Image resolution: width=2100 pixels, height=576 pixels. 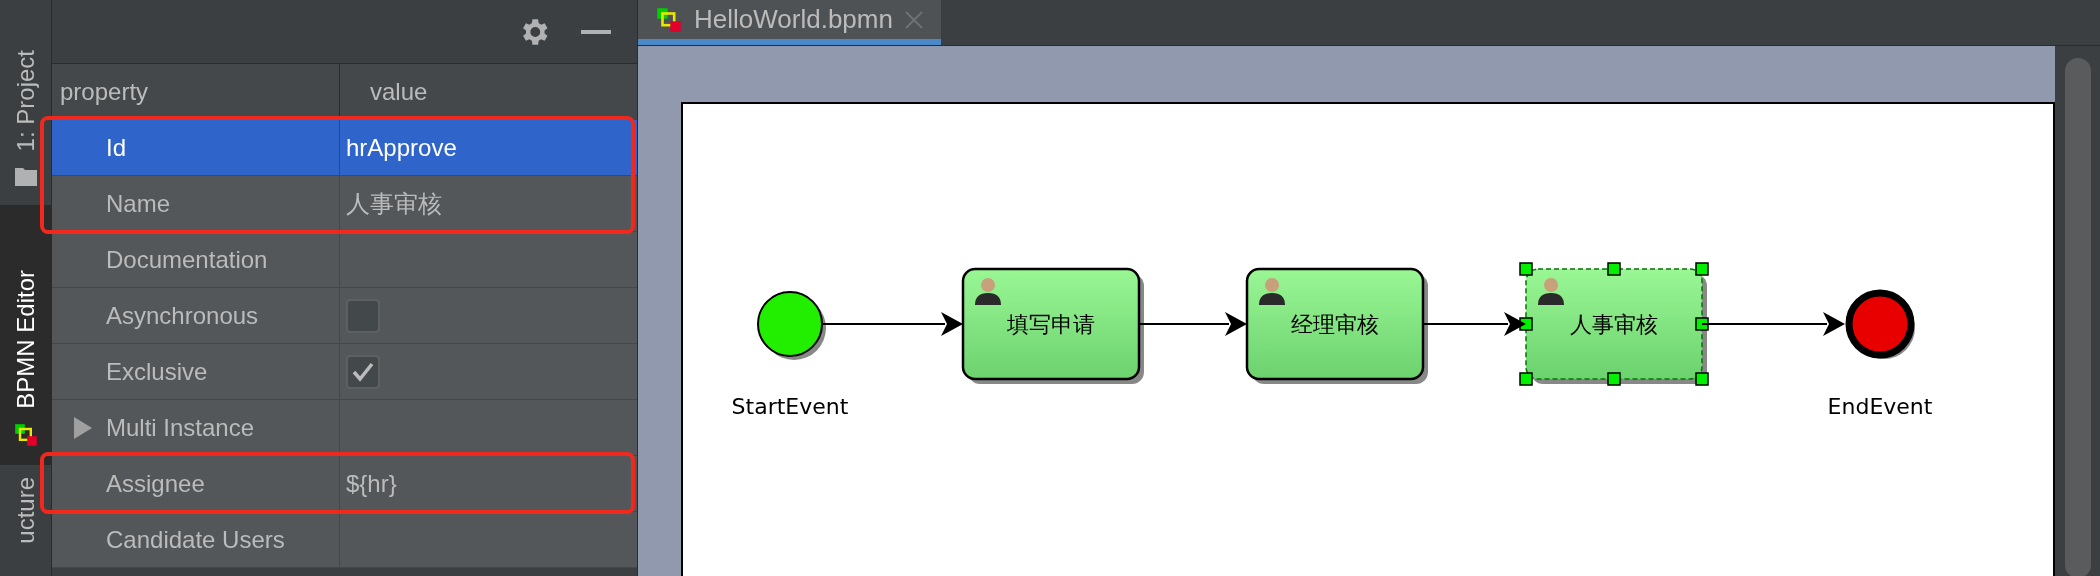 I want to click on property-row: Assignee ${hr}, so click(x=344, y=484).